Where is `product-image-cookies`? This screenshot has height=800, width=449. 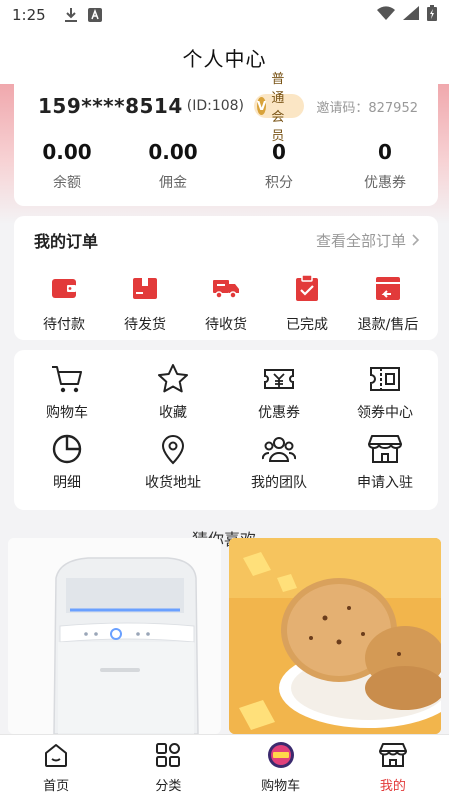 product-image-cookies is located at coordinates (334, 636).